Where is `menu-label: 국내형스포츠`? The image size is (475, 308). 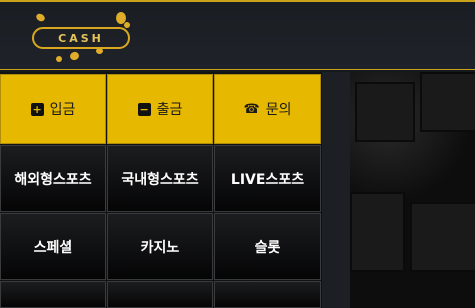
menu-label: 국내형스포츠 is located at coordinates (160, 179).